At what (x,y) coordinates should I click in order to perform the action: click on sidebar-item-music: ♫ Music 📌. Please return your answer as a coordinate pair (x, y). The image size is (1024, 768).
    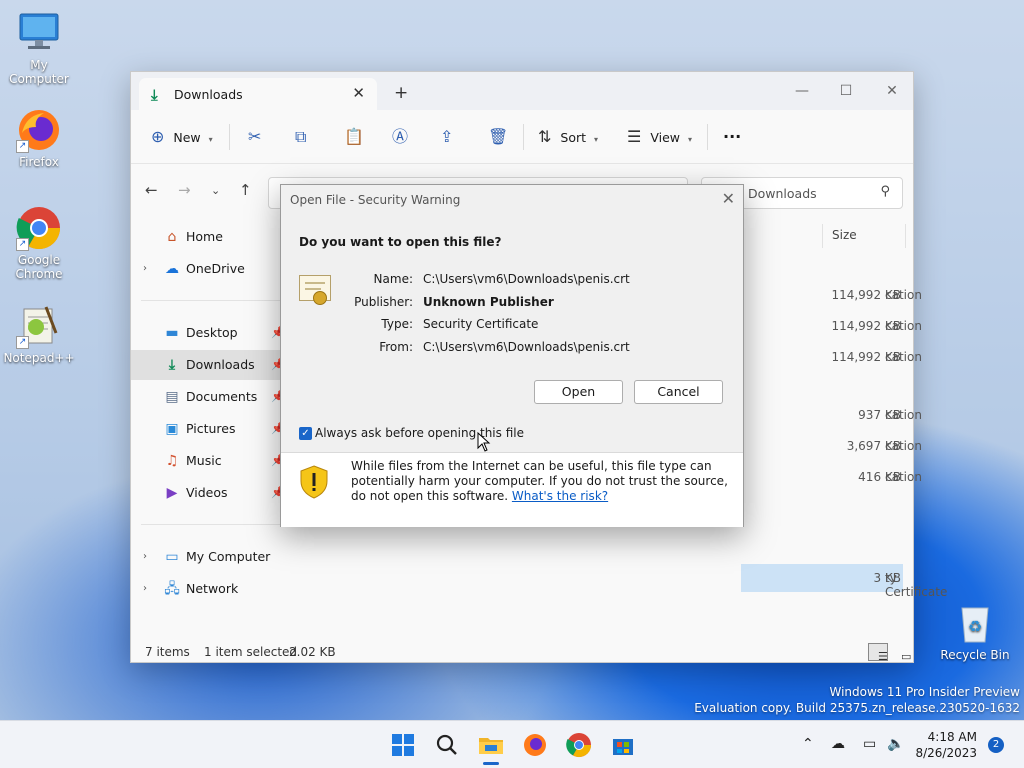
    Looking at the image, I should click on (208, 461).